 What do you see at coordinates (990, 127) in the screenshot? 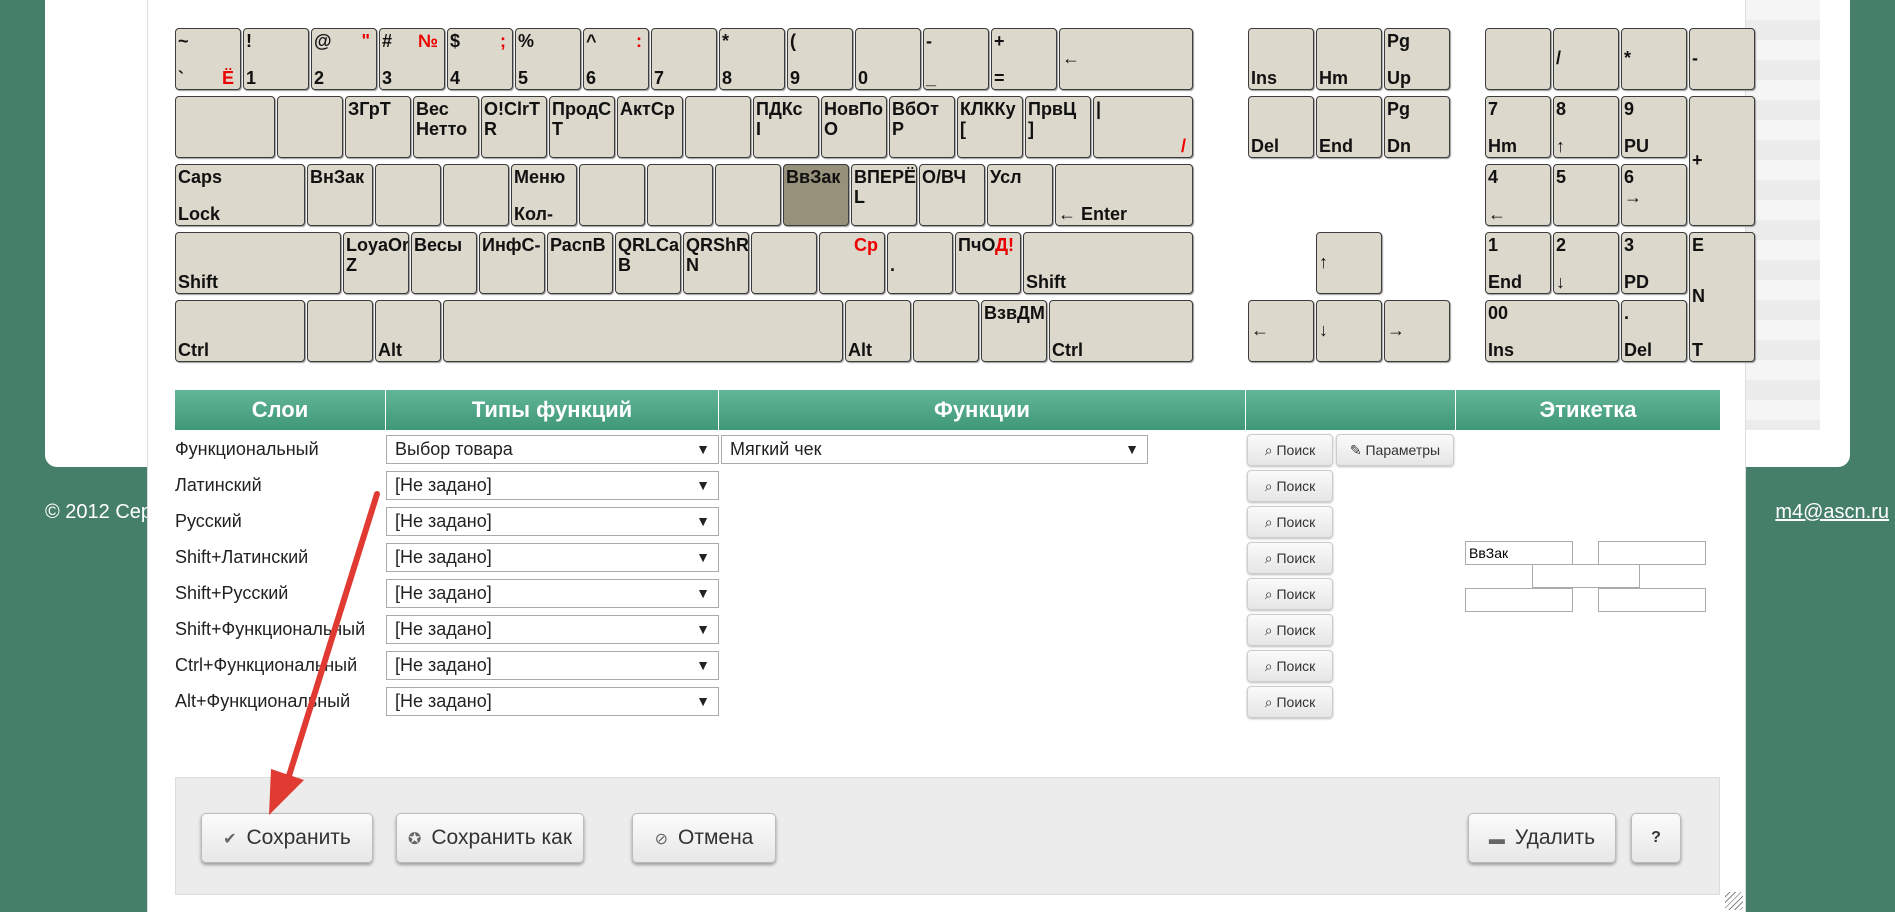
I see `key-lbracket: КЛККу[` at bounding box center [990, 127].